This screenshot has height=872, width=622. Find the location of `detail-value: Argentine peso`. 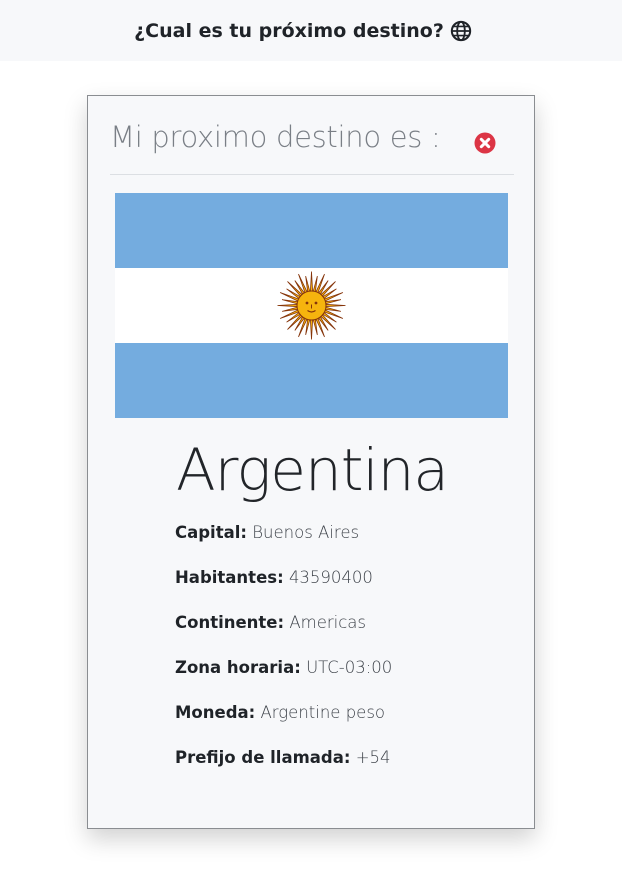

detail-value: Argentine peso is located at coordinates (323, 712).